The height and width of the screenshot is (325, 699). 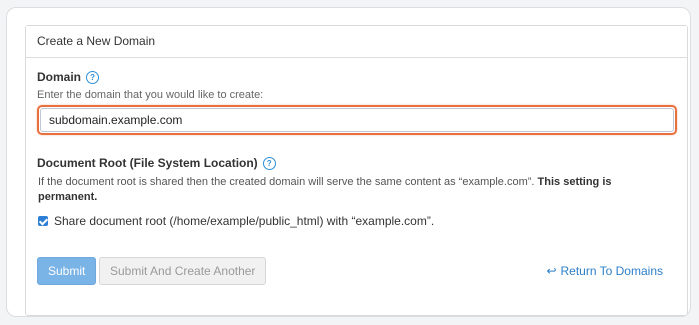 What do you see at coordinates (59, 77) in the screenshot?
I see `domain-label: Domain` at bounding box center [59, 77].